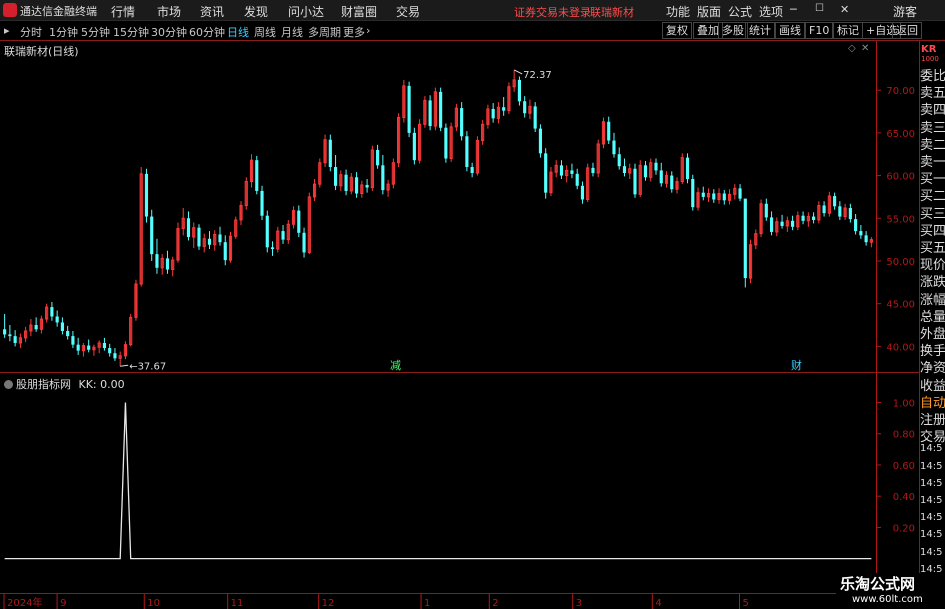 The image size is (945, 609). Describe the element at coordinates (932, 230) in the screenshot. I see `side-row: 买四` at that location.